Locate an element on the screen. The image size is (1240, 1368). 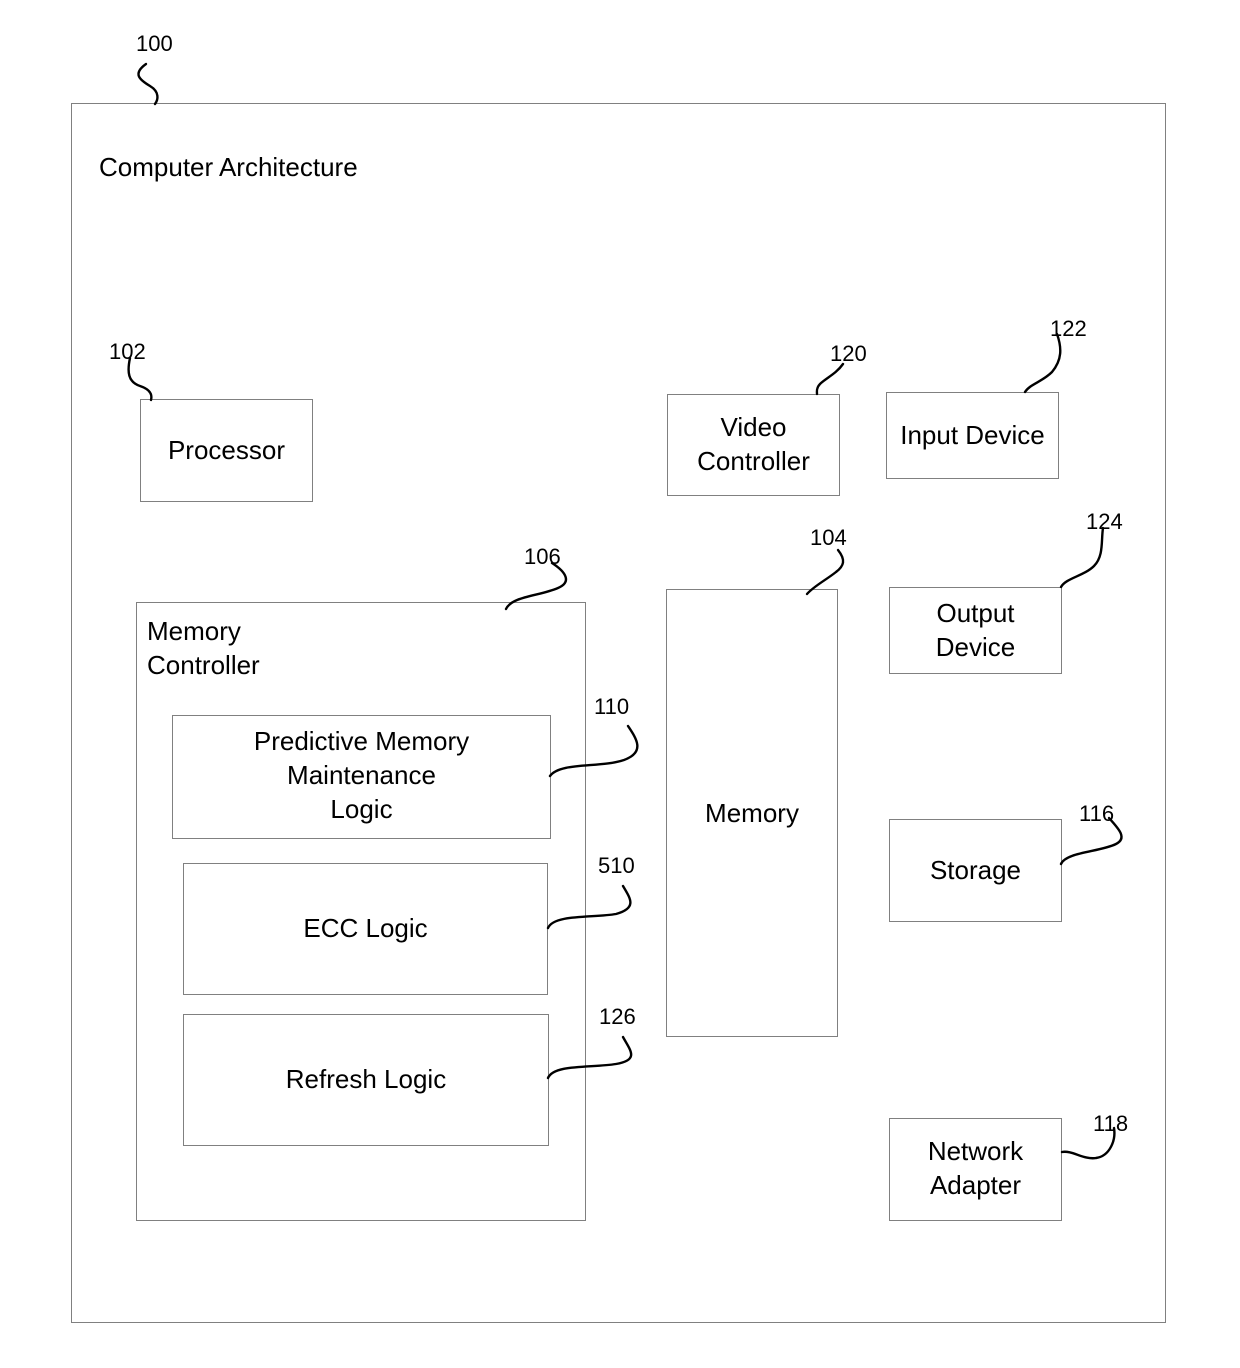
ref-100: 100 is located at coordinates (154, 43).